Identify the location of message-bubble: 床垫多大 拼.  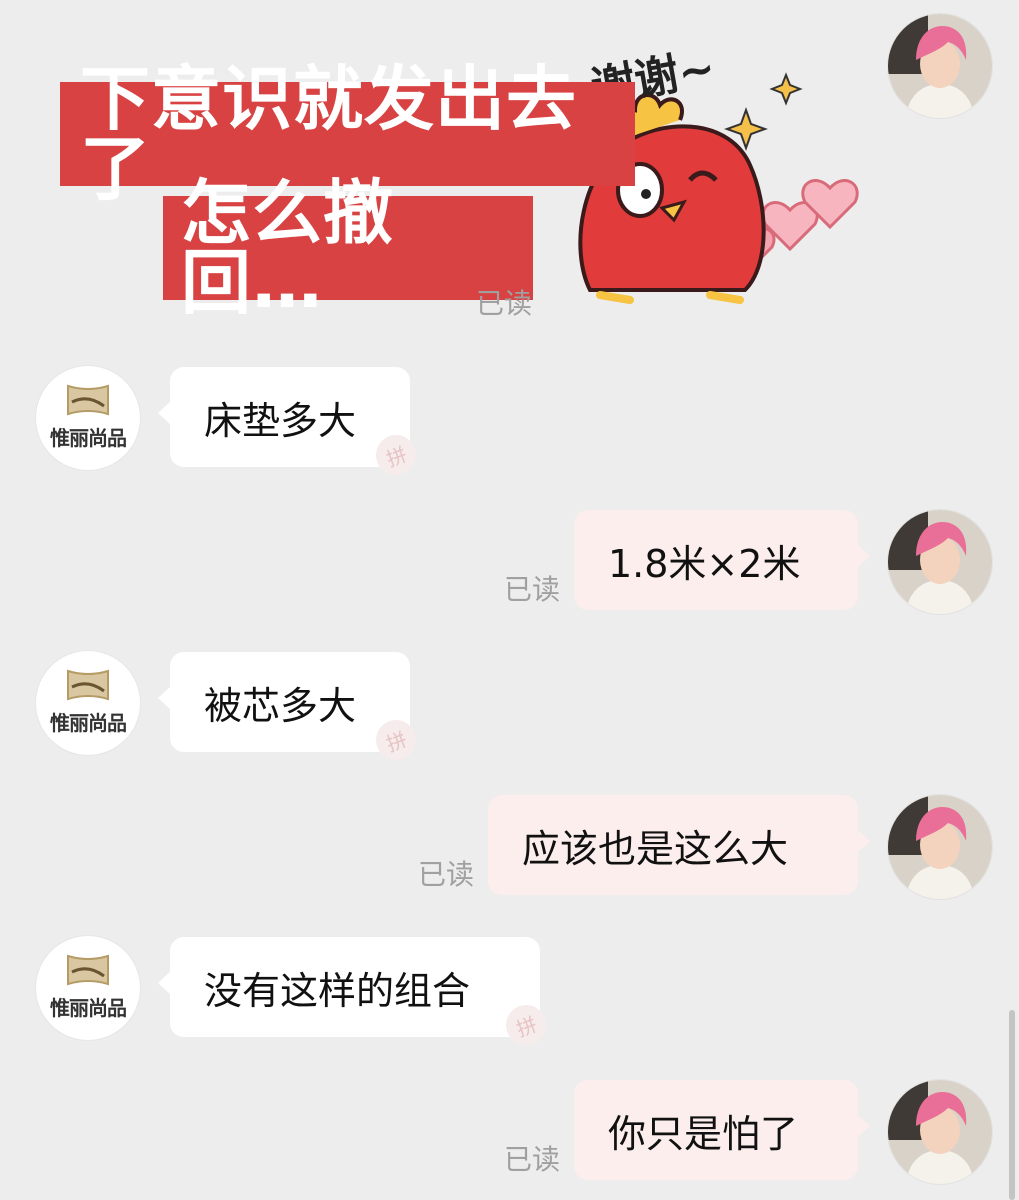
(290, 424).